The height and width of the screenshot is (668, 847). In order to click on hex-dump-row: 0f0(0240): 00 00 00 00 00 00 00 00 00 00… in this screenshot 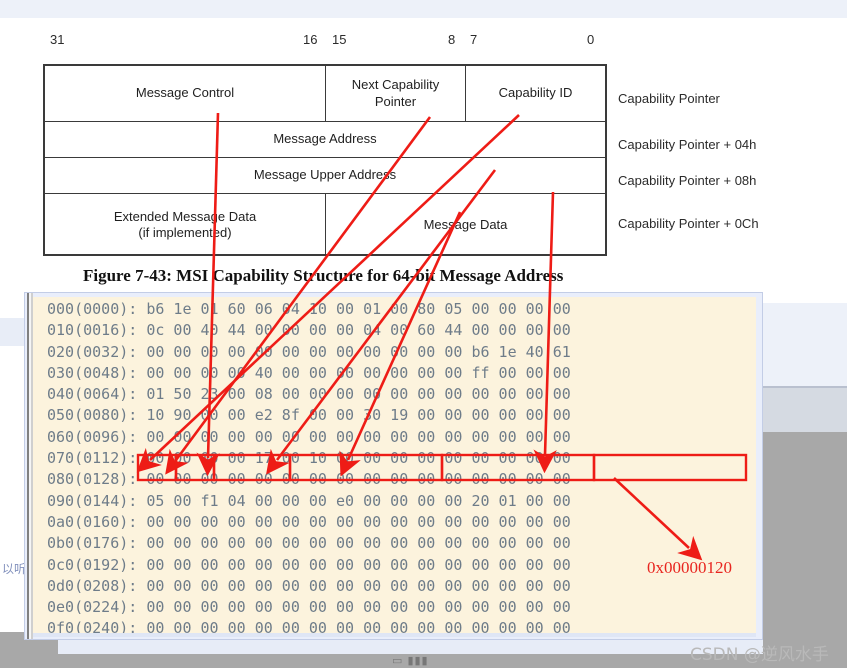, I will do `click(309, 626)`.